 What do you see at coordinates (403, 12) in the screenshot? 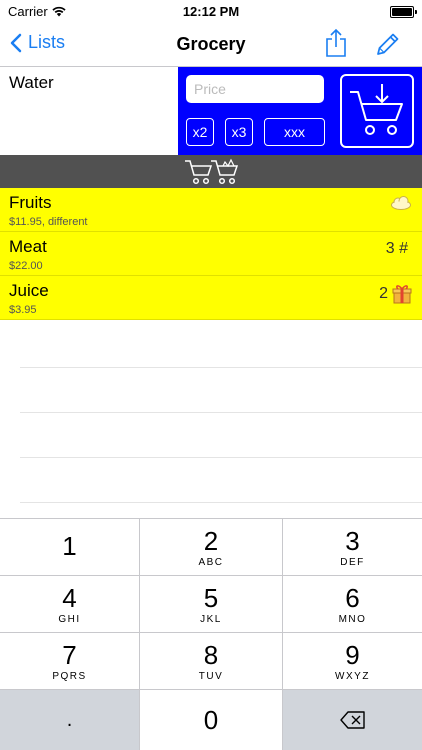
I see `battery-icon` at bounding box center [403, 12].